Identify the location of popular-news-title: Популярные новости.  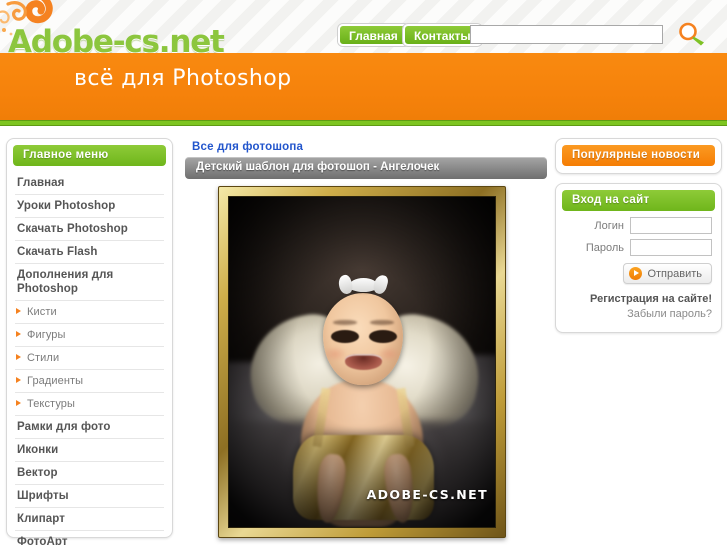
(638, 155).